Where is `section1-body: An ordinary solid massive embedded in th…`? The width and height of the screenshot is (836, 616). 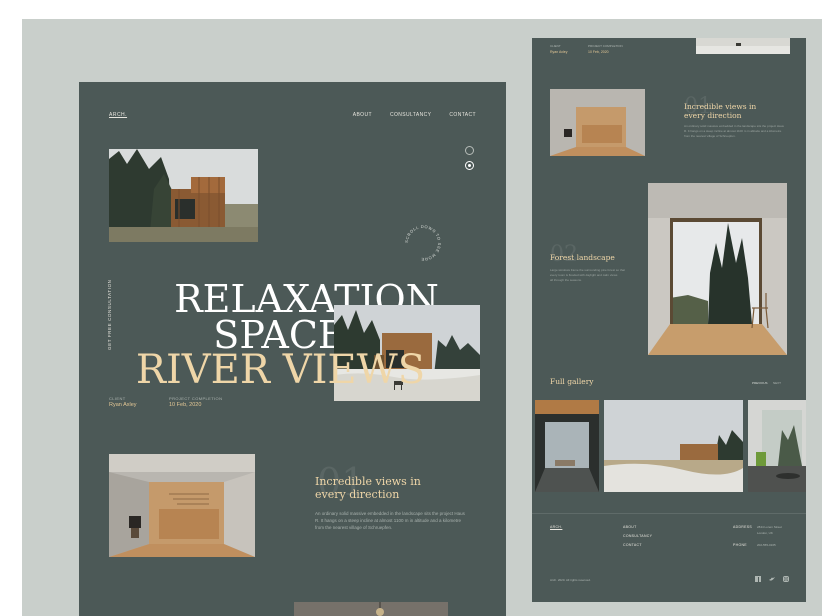 section1-body: An ordinary solid massive embedded in th… is located at coordinates (400, 521).